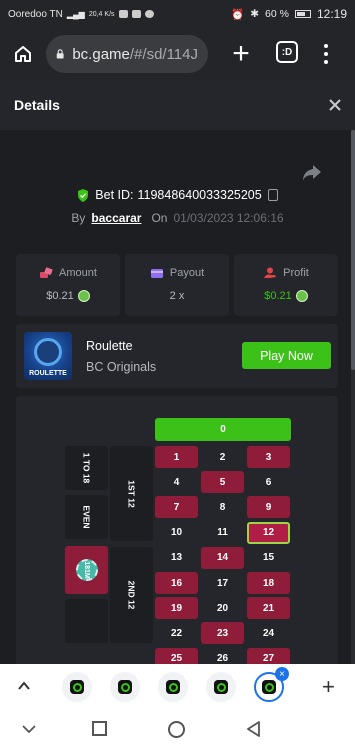 The height and width of the screenshot is (750, 355). What do you see at coordinates (86, 621) in the screenshot?
I see `outside-bet-odd` at bounding box center [86, 621].